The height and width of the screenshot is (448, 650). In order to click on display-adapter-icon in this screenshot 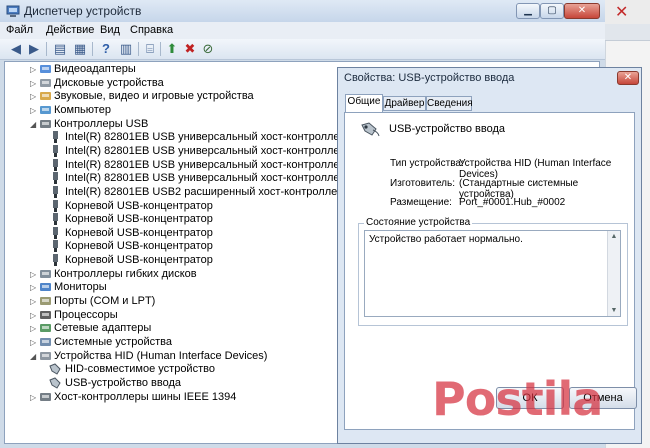, I will do `click(45, 69)`.